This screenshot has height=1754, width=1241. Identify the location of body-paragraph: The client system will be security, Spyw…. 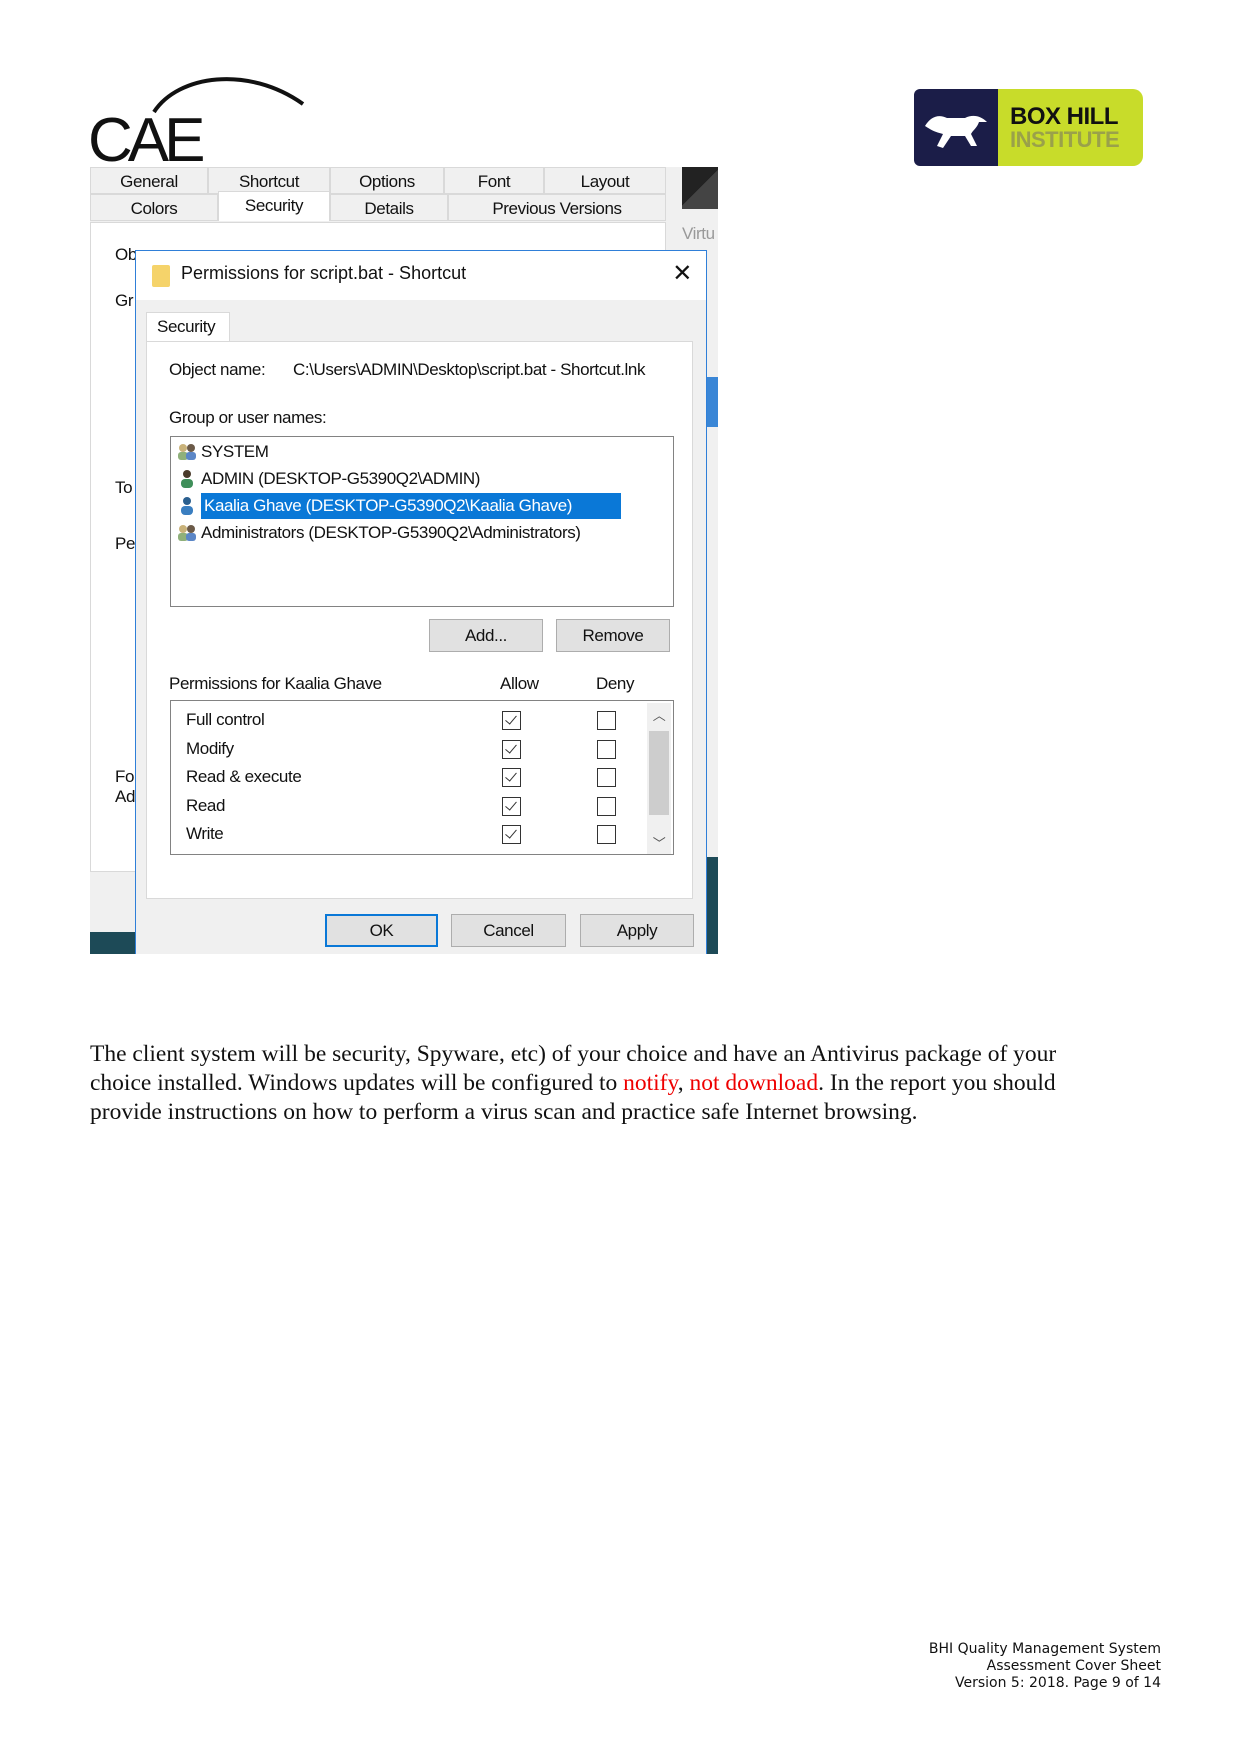
(640, 1083).